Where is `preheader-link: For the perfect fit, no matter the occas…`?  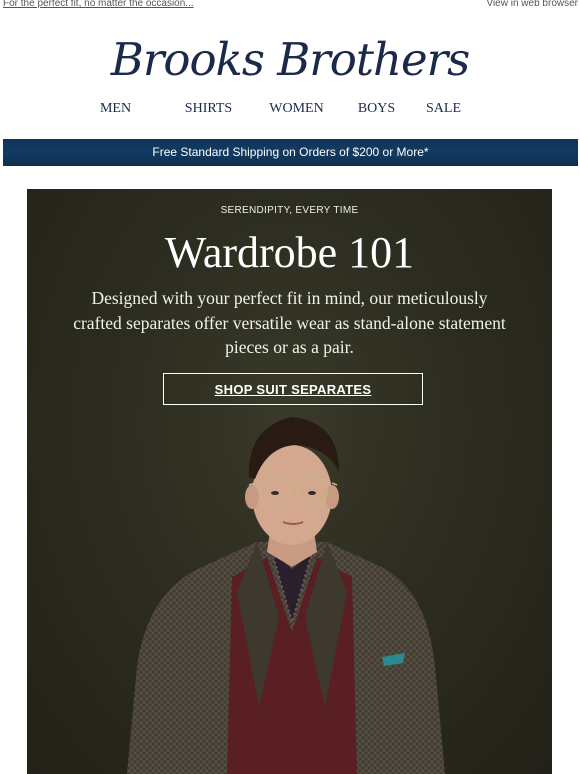 preheader-link: For the perfect fit, no matter the occas… is located at coordinates (98, 5).